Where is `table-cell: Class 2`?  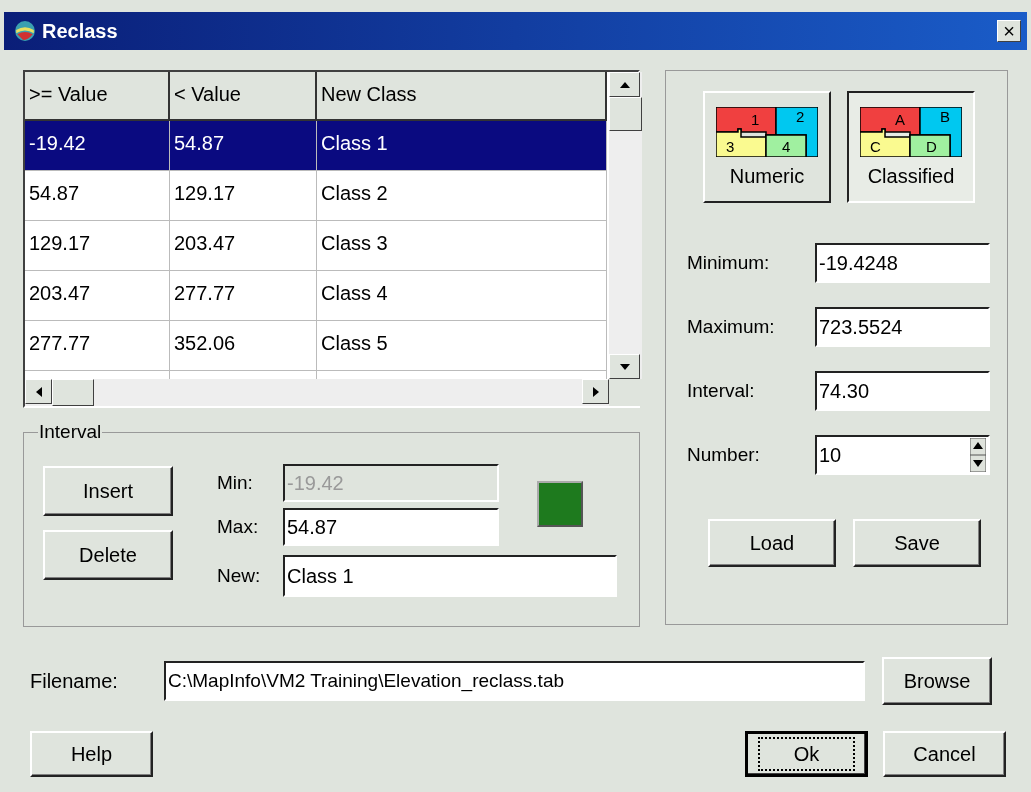
table-cell: Class 2 is located at coordinates (462, 196).